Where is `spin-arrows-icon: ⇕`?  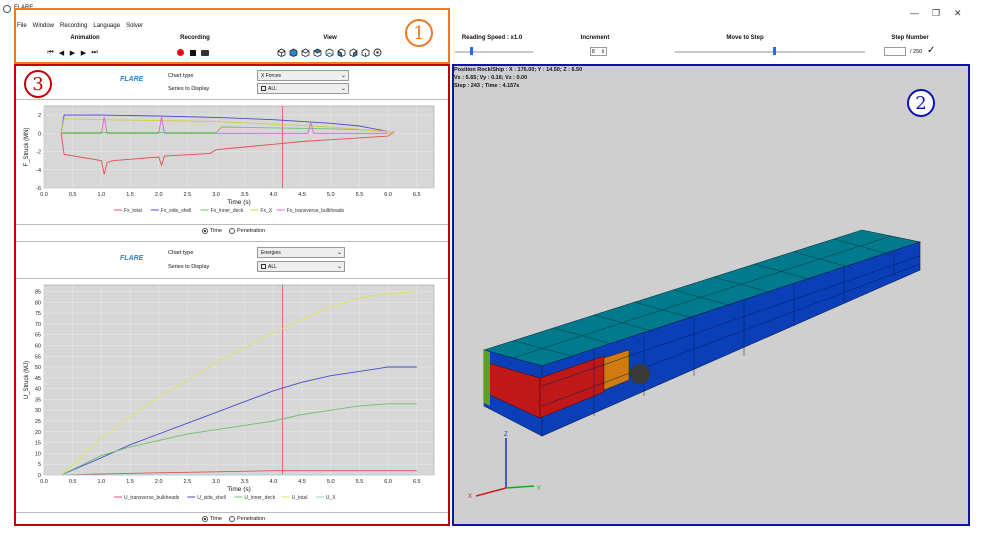 spin-arrows-icon: ⇕ is located at coordinates (603, 52).